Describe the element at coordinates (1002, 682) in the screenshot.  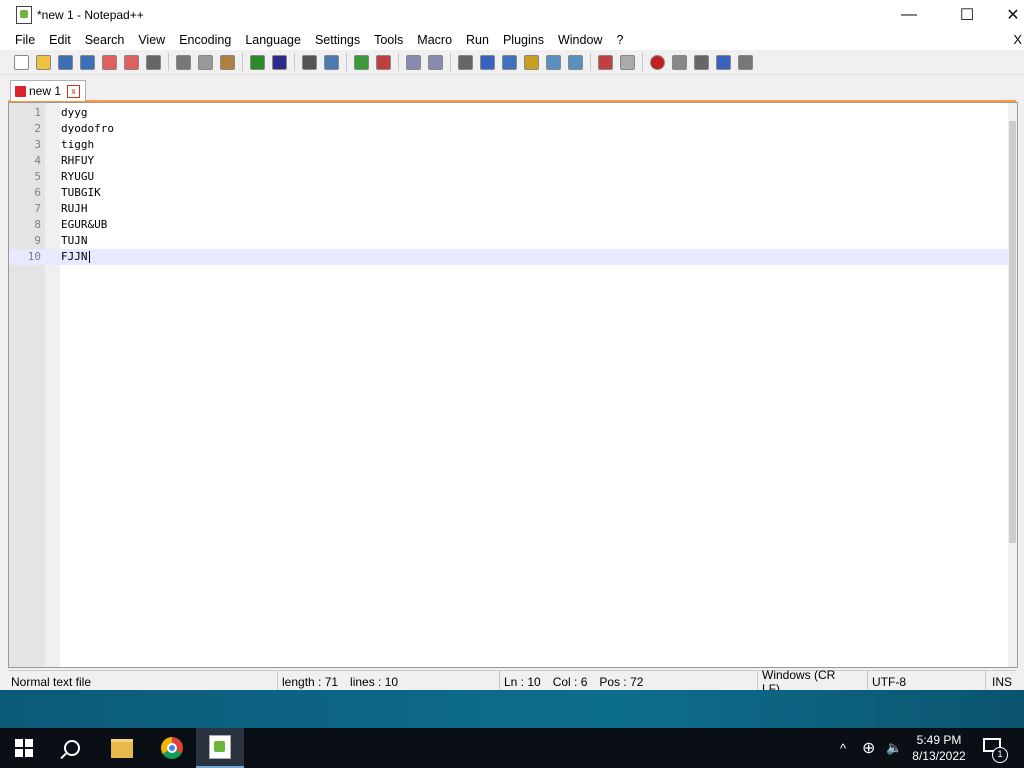
I see `insert-mode-text: INS` at that location.